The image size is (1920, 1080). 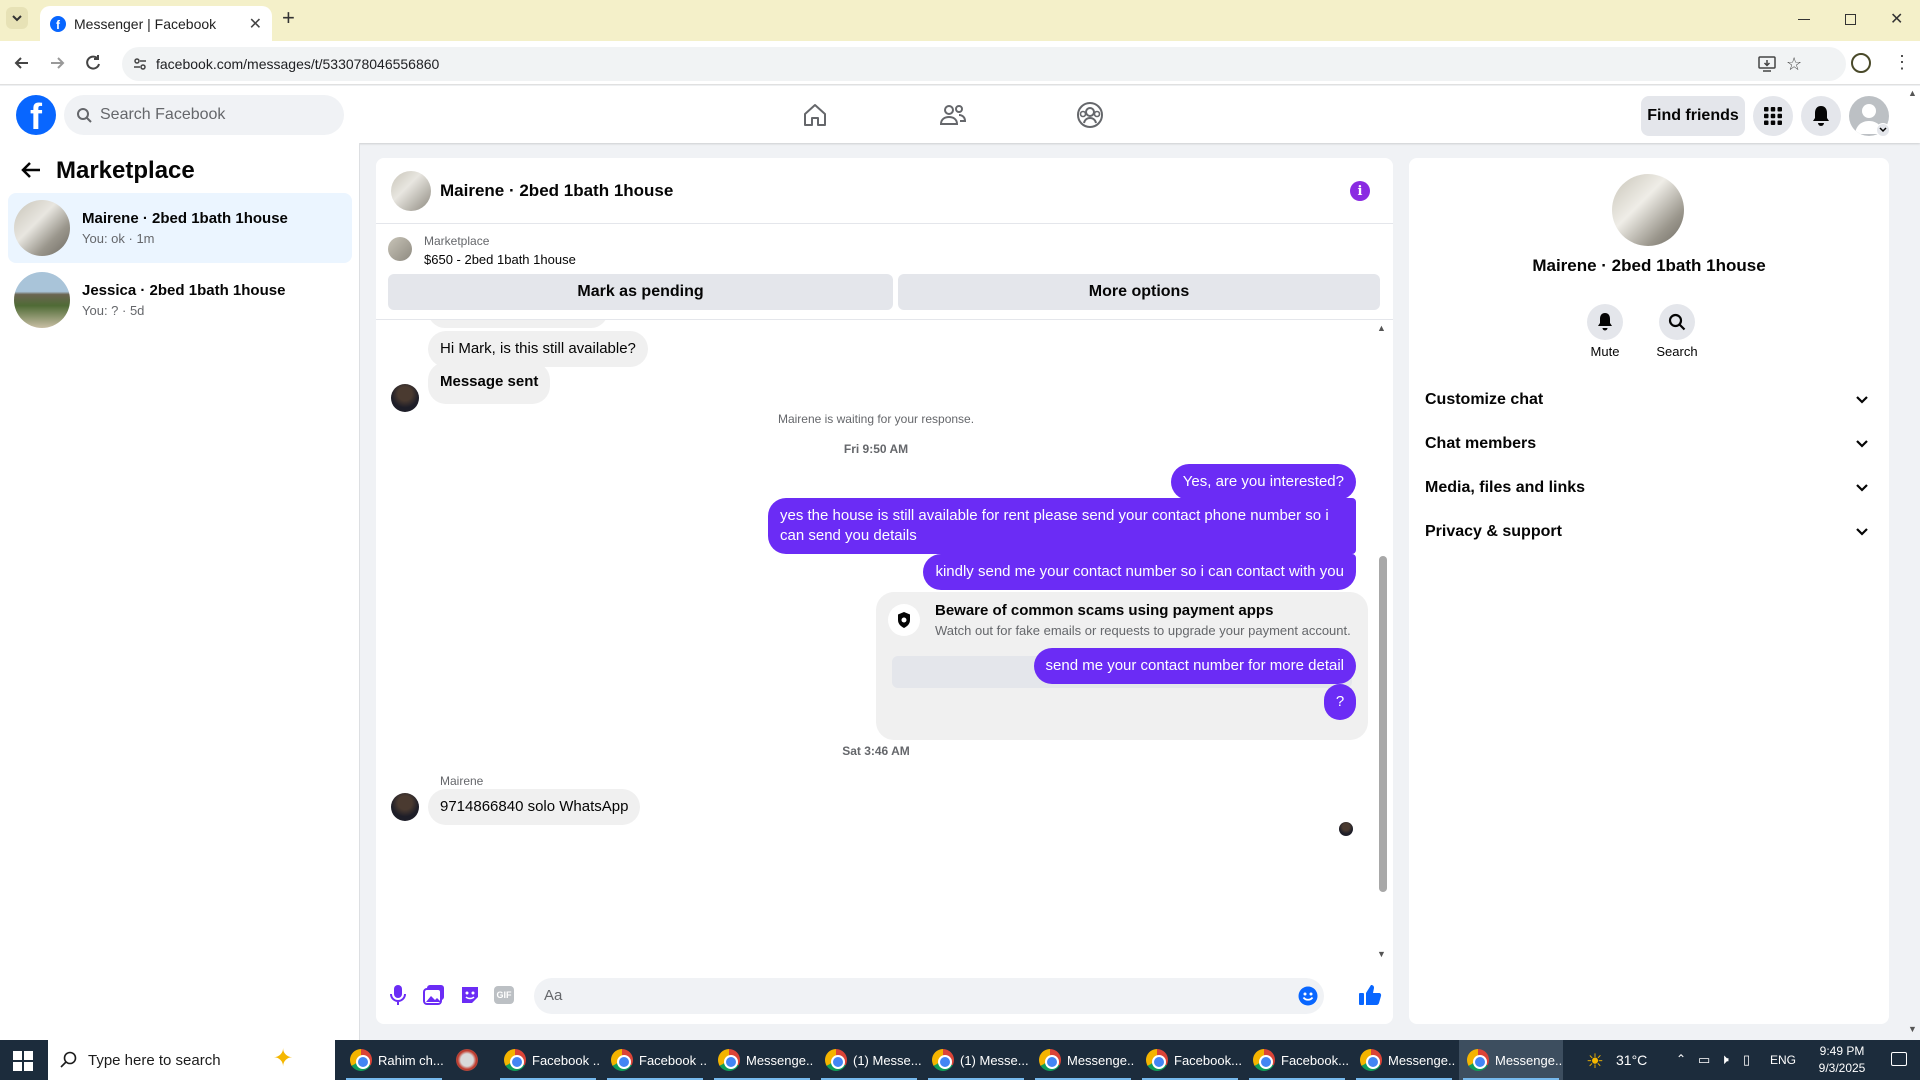 What do you see at coordinates (815, 115) in the screenshot?
I see `home-icon` at bounding box center [815, 115].